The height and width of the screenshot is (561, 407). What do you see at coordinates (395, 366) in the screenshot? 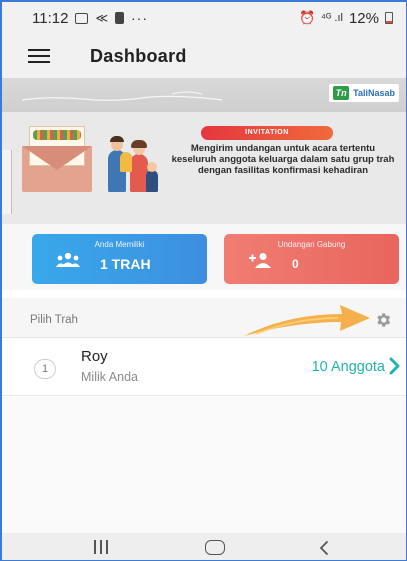
I see `chevron-right-icon` at bounding box center [395, 366].